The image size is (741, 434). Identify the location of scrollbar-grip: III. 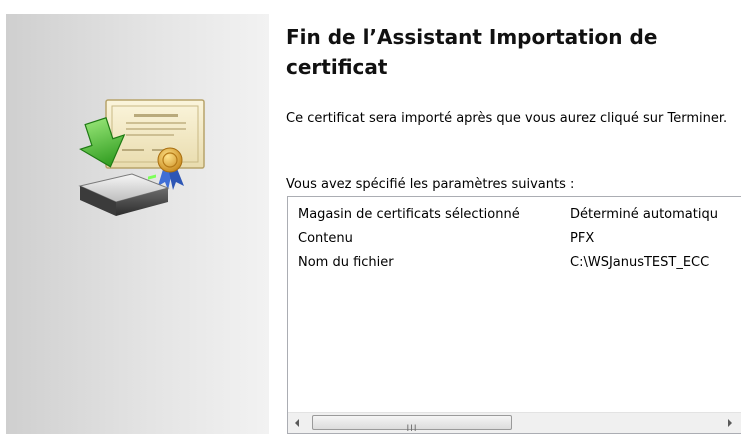
(412, 429).